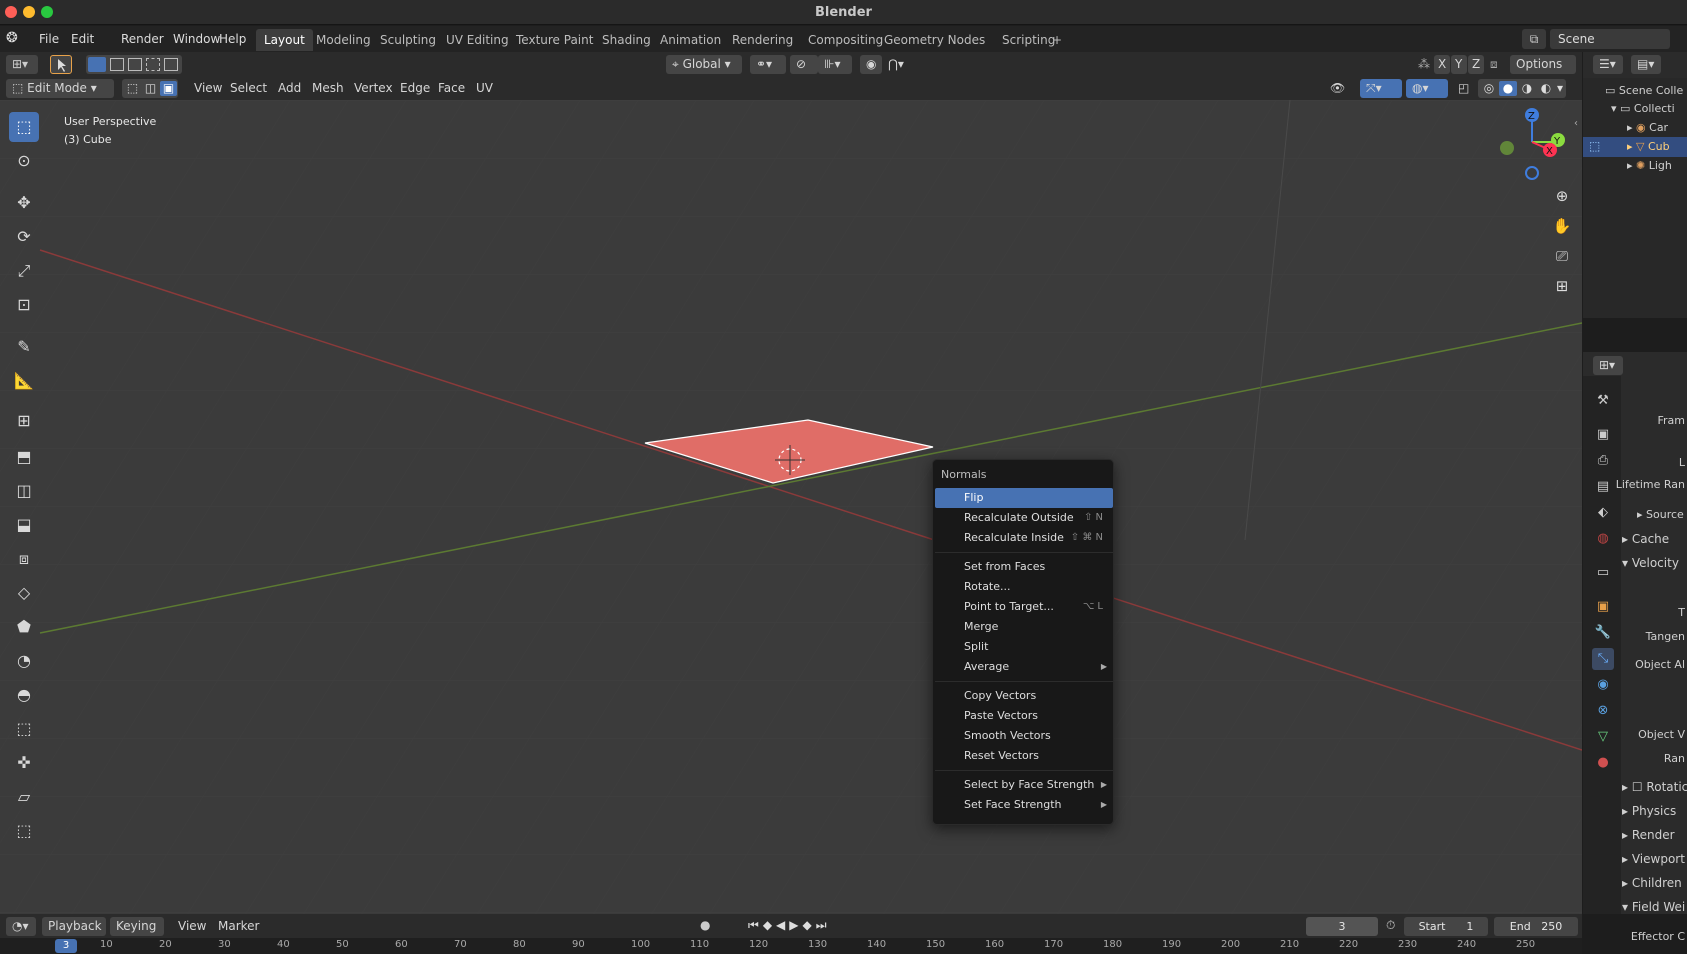 This screenshot has width=1687, height=954. Describe the element at coordinates (24, 203) in the screenshot. I see `move-tool-icon: ✥` at that location.